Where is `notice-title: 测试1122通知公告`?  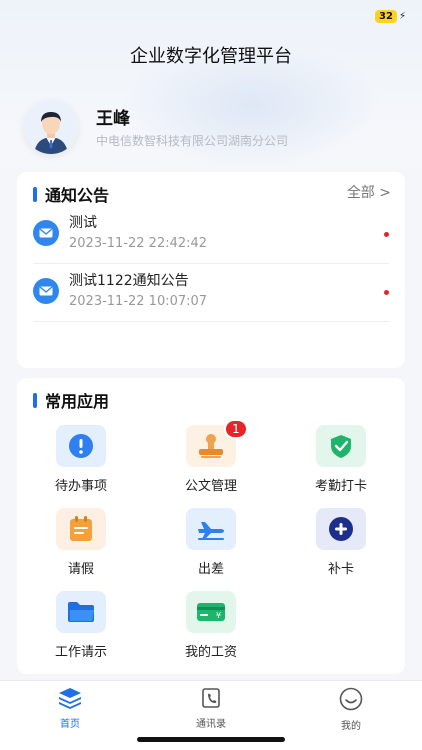 notice-title: 测试1122通知公告 is located at coordinates (129, 281).